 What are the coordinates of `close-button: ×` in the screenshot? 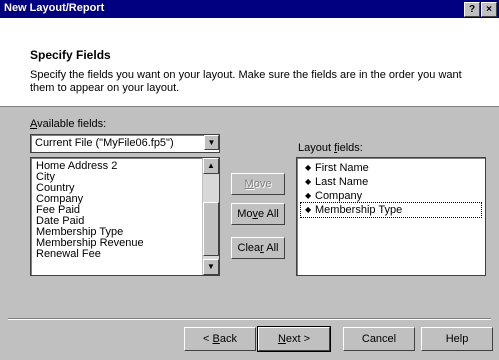 It's located at (489, 9).